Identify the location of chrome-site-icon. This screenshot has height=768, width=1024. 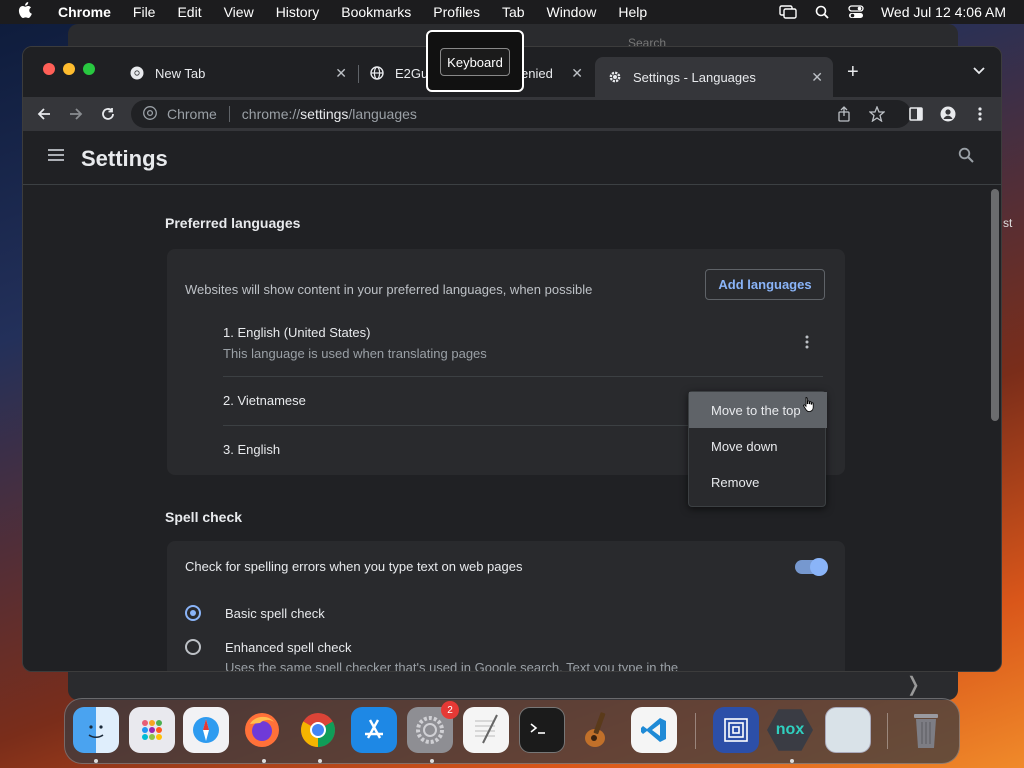
(151, 114).